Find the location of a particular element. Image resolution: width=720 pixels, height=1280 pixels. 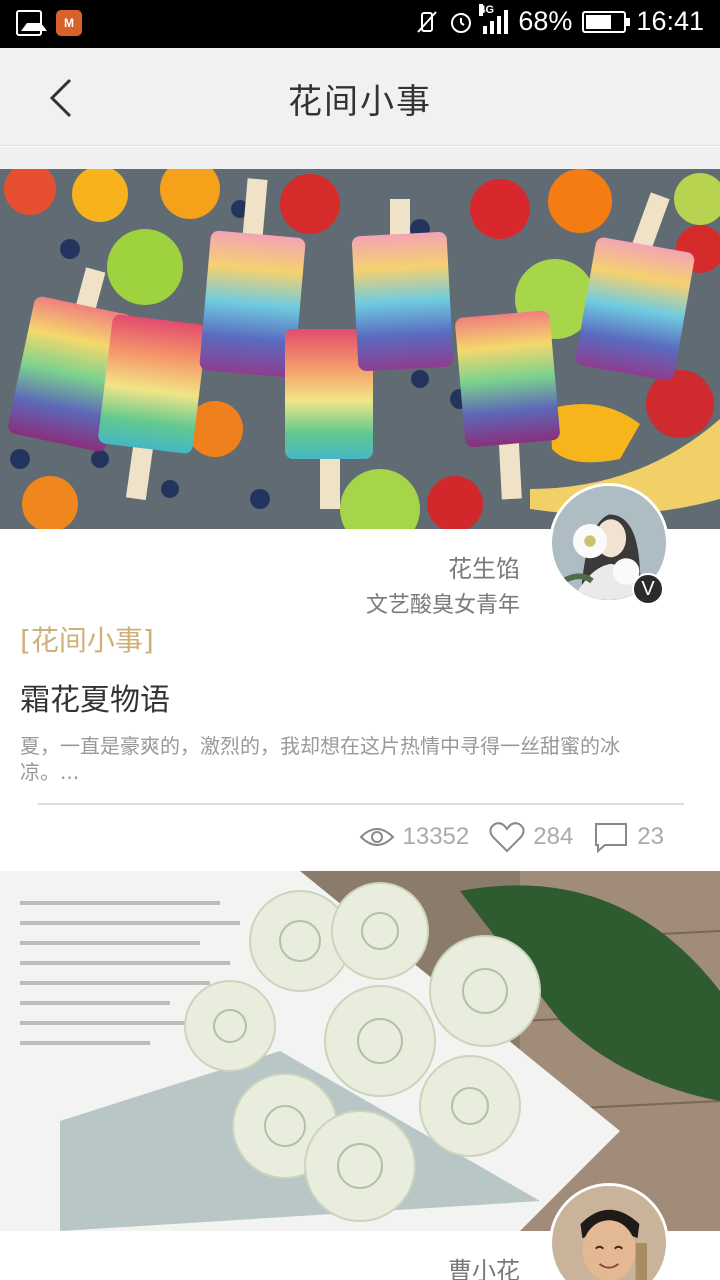

author-name: 曹小花 is located at coordinates (484, 1265).